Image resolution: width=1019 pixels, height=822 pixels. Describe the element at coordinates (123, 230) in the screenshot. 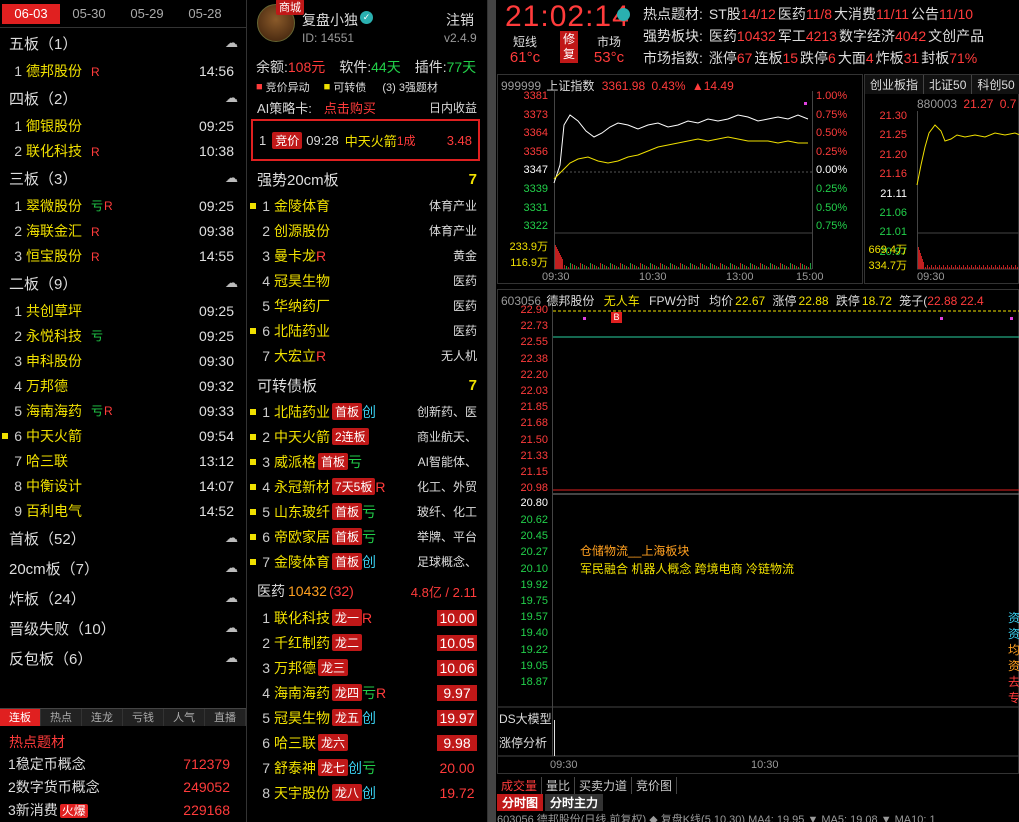

I see `list-item: 2 海联金汇 R 09:38` at that location.